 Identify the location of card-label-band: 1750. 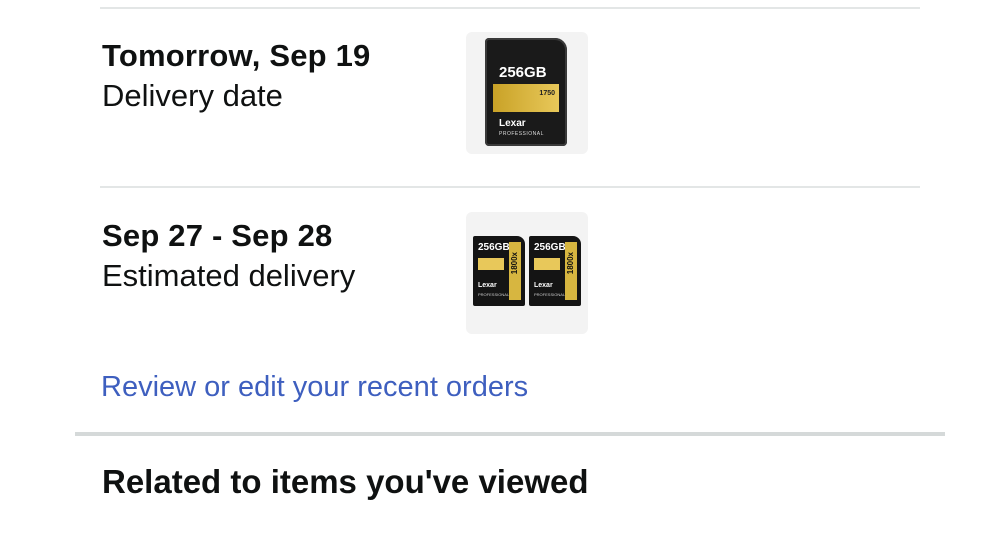
(526, 98).